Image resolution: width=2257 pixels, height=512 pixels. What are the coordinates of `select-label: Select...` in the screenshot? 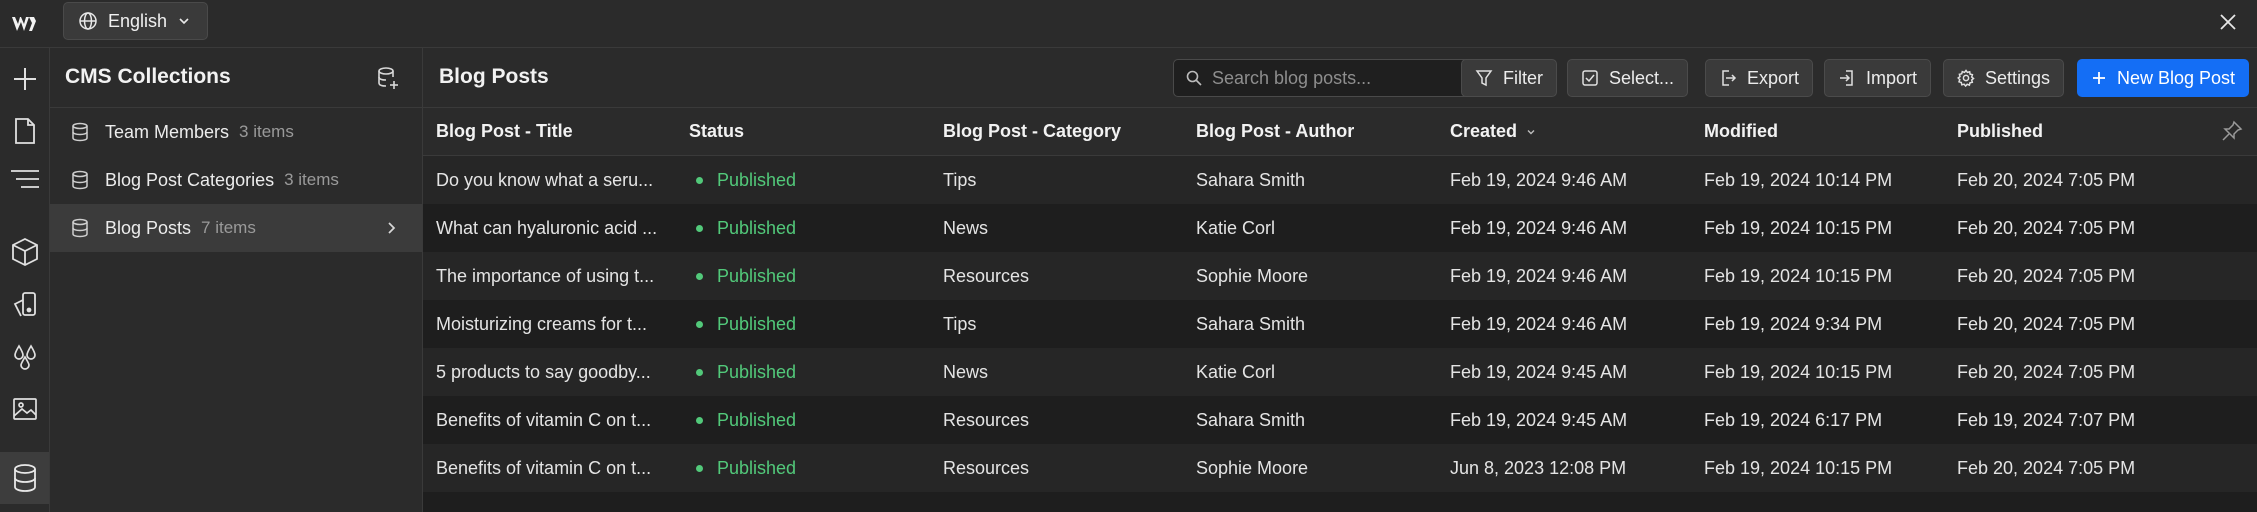 It's located at (1642, 77).